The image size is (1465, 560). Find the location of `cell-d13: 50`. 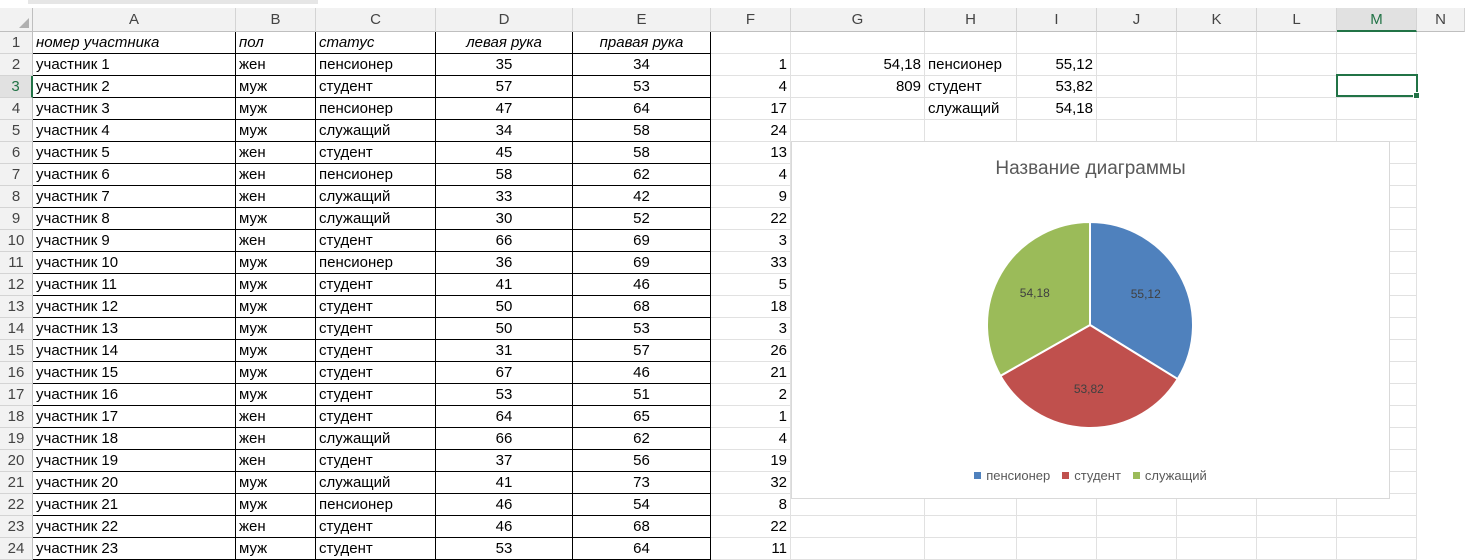

cell-d13: 50 is located at coordinates (504, 307).